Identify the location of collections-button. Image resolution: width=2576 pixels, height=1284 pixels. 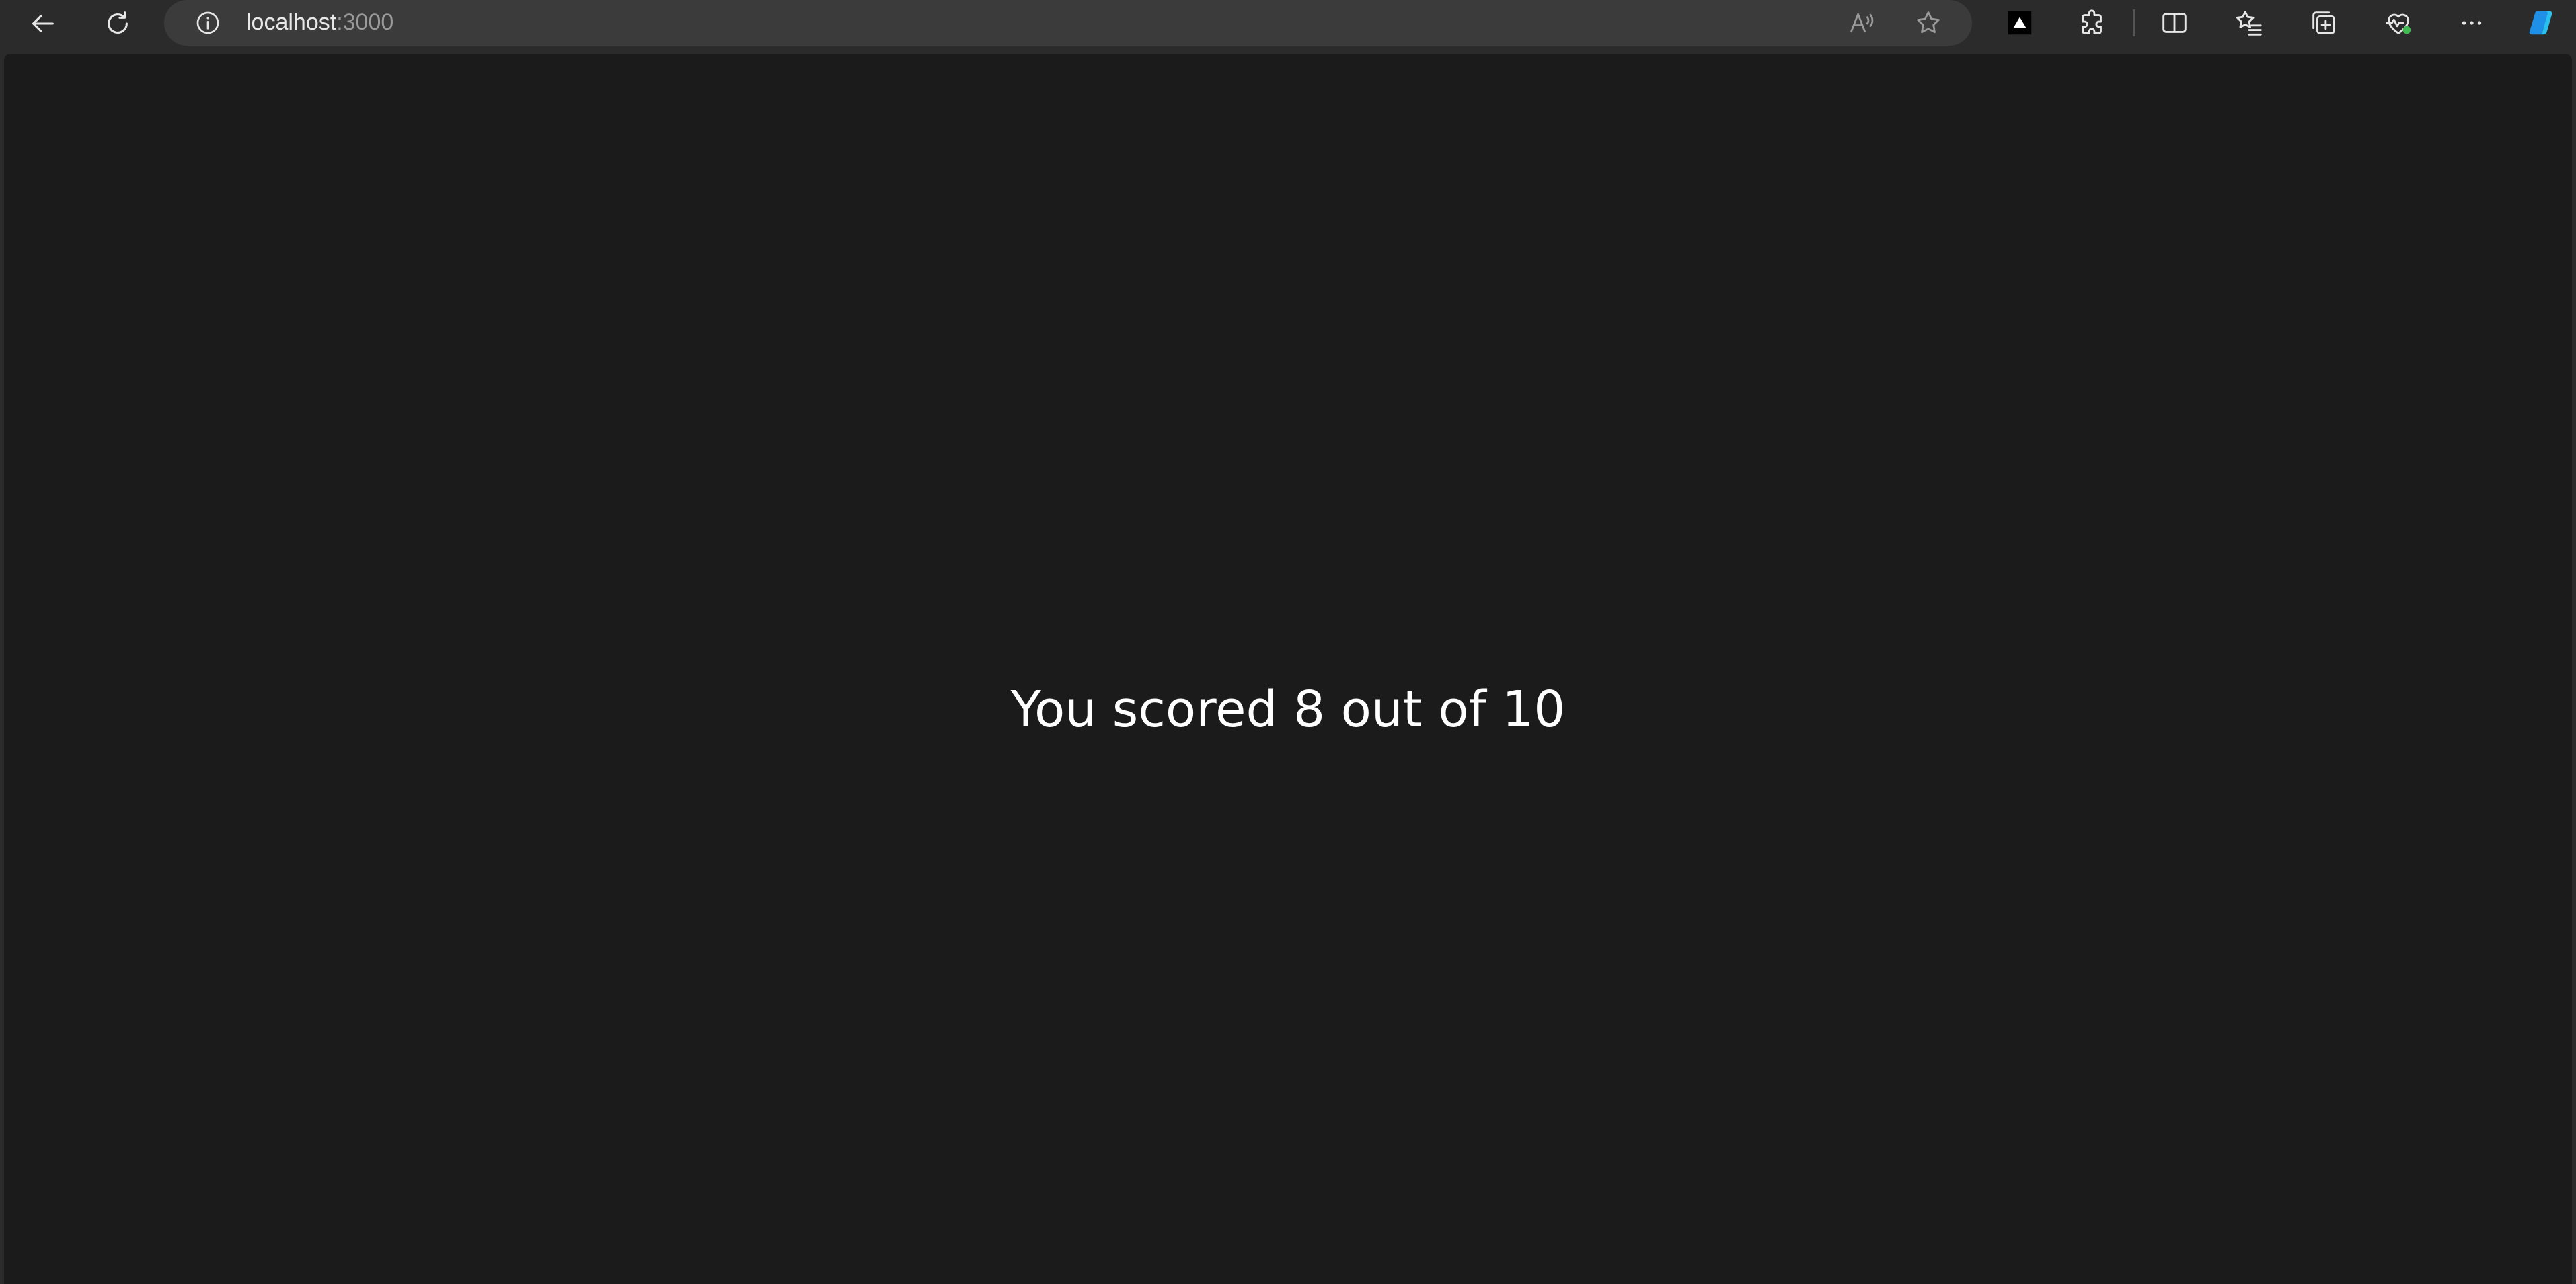
(2324, 22).